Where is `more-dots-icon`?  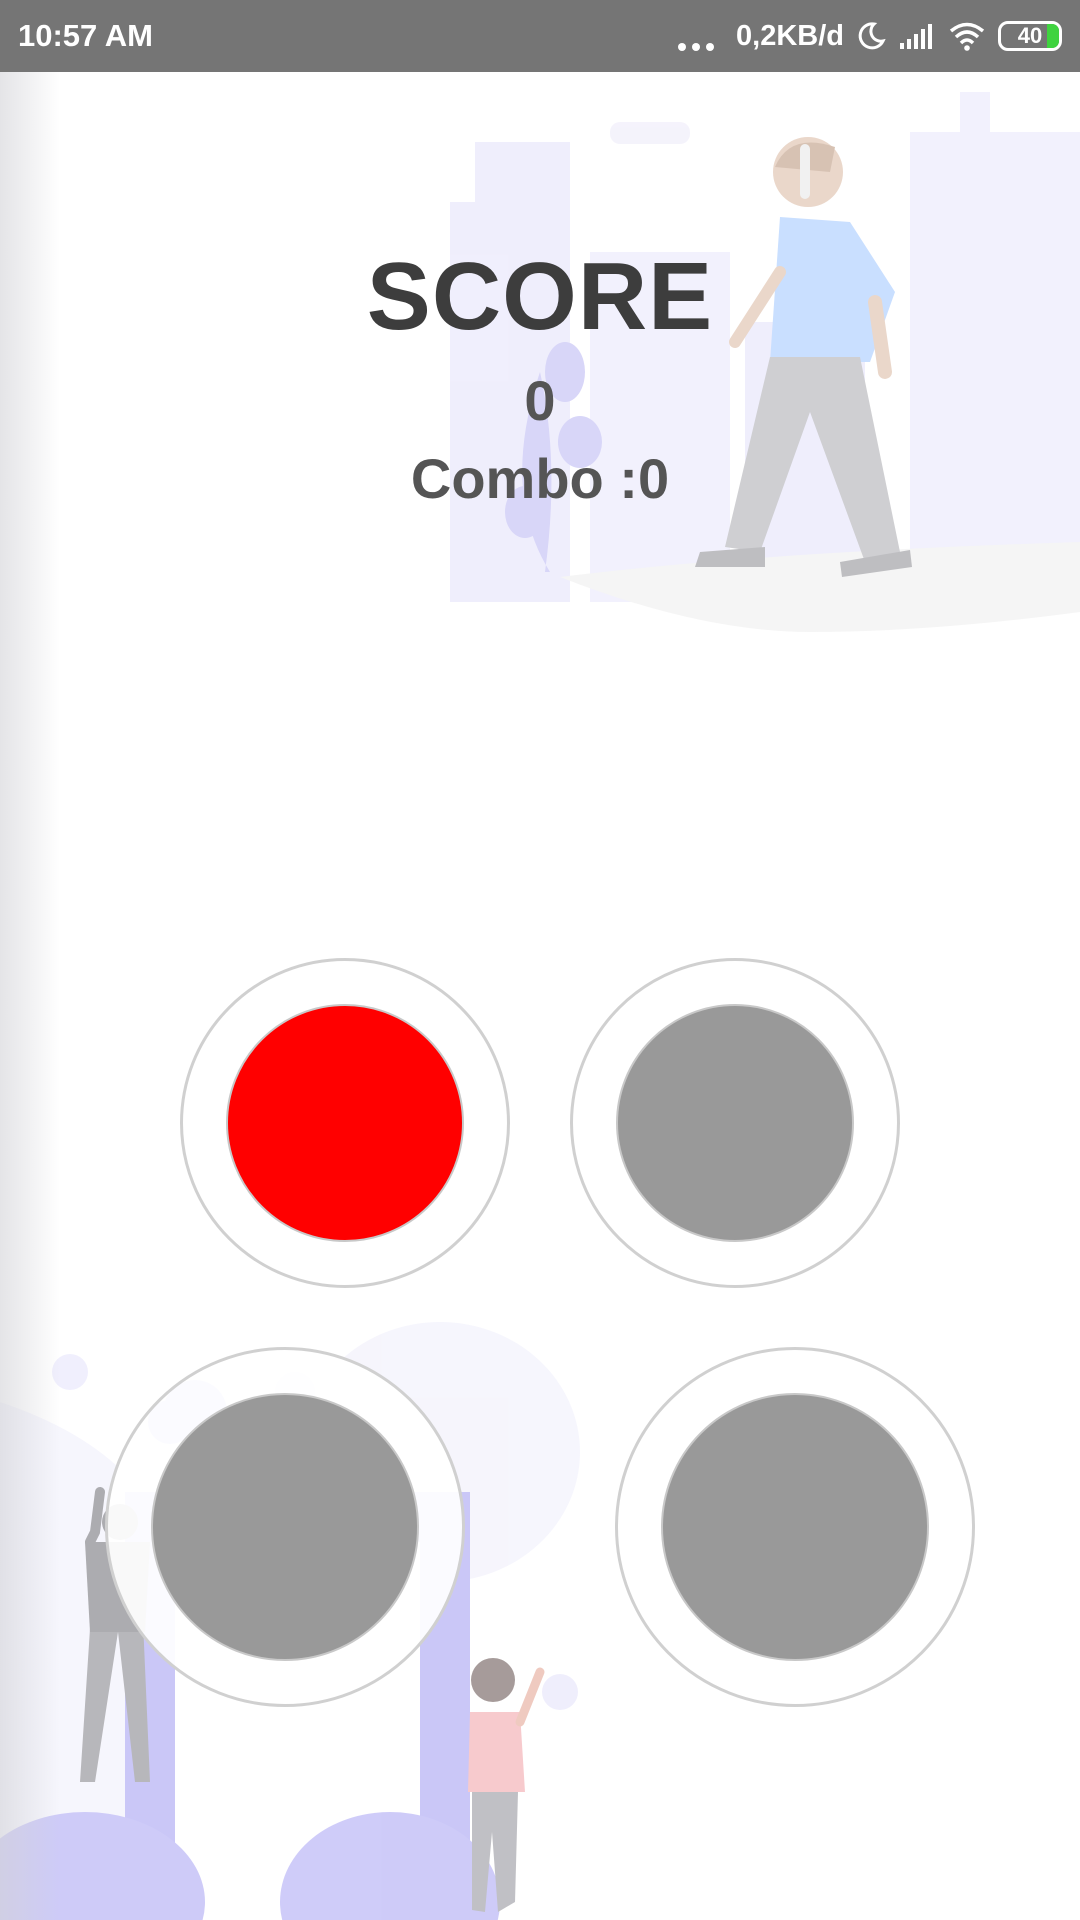 more-dots-icon is located at coordinates (696, 36).